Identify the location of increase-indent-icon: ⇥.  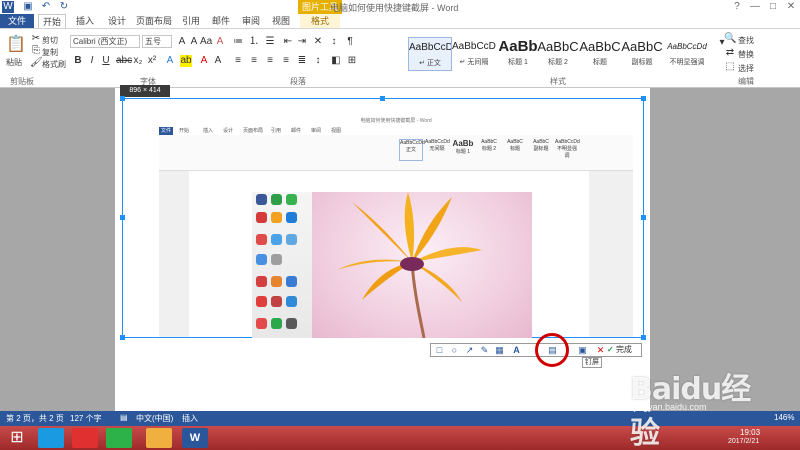
(302, 42).